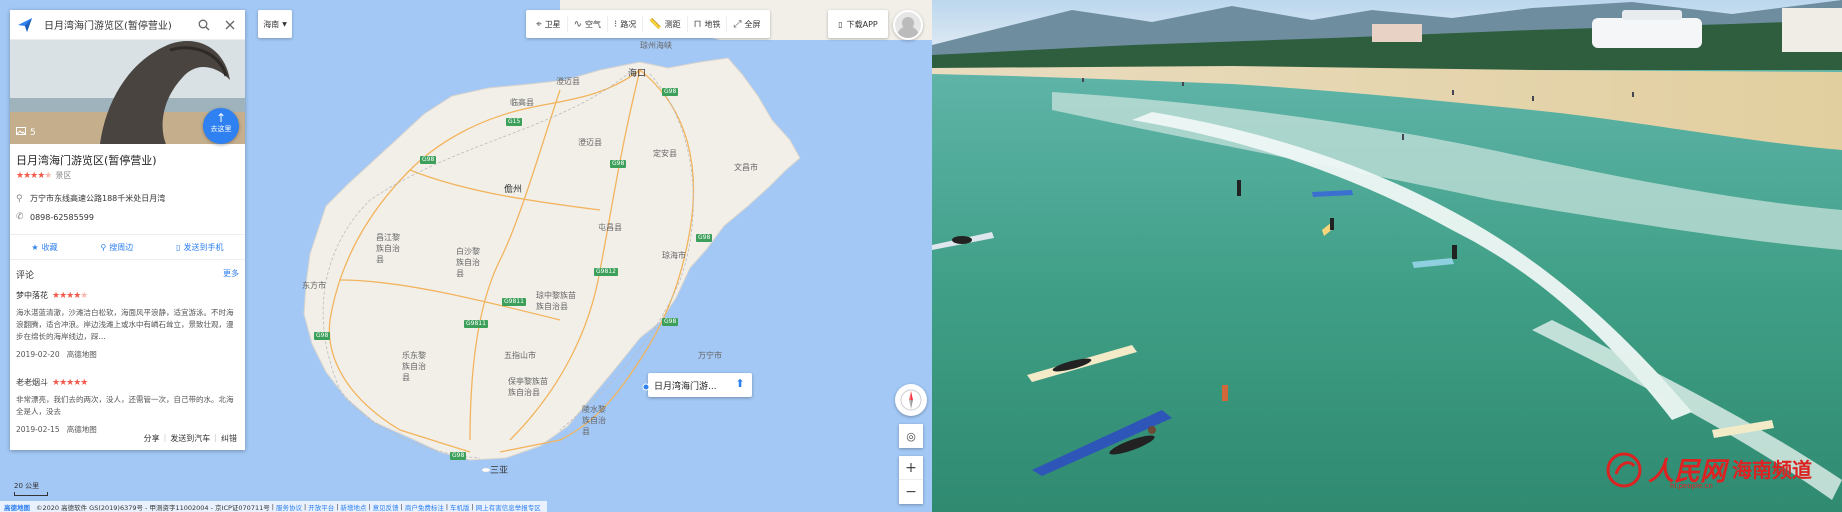  I want to click on crosshair-icon: ◎, so click(911, 436).